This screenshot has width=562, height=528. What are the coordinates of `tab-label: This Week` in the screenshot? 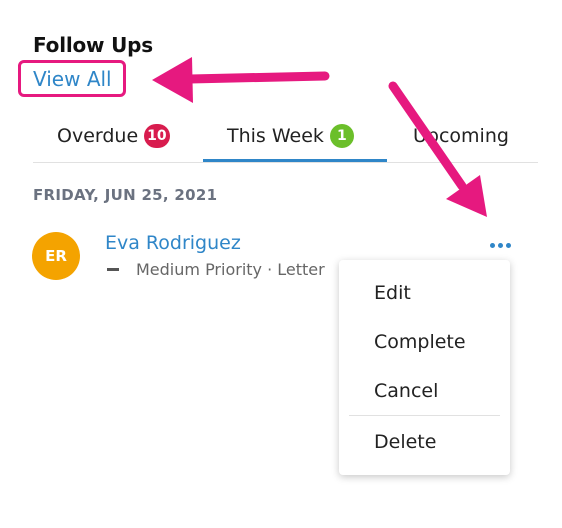 It's located at (275, 135).